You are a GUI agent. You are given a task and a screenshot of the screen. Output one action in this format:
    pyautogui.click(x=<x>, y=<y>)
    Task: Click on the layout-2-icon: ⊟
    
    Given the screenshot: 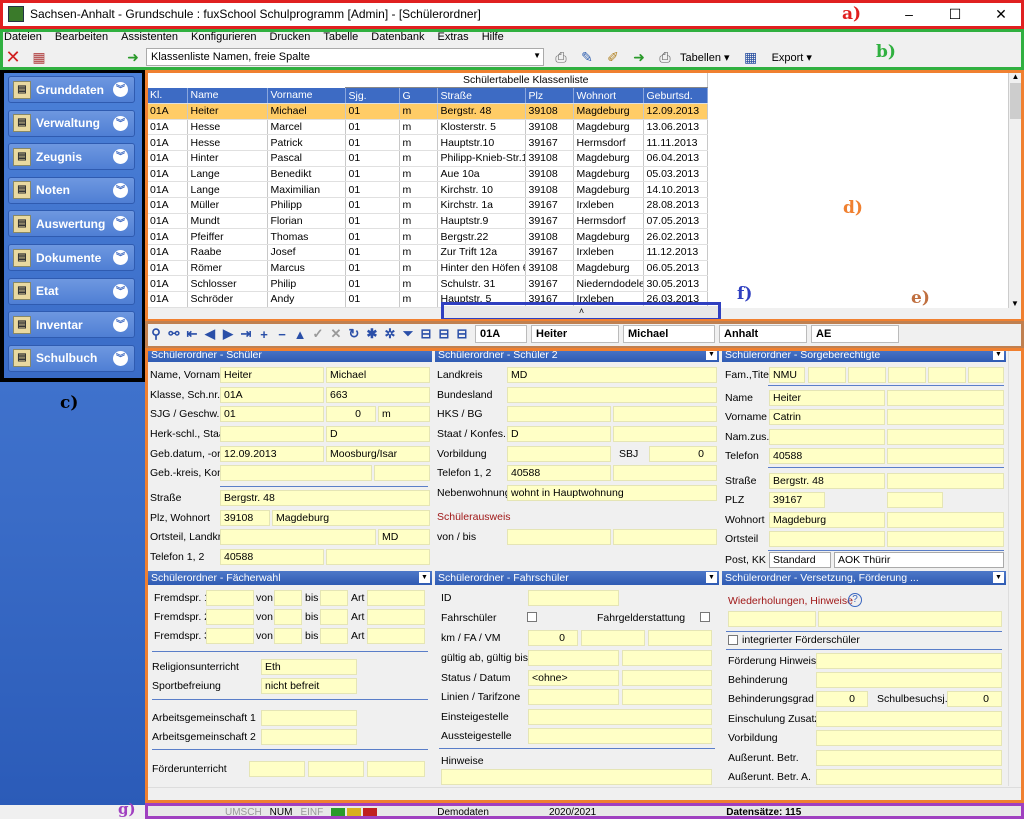 What is the action you would take?
    pyautogui.click(x=444, y=334)
    